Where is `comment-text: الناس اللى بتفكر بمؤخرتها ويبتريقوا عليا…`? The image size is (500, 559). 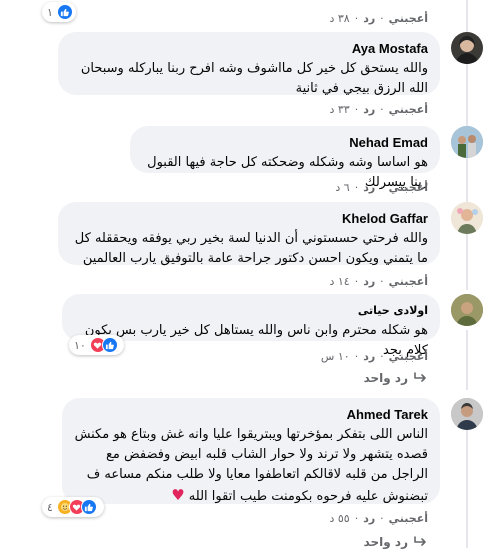
comment-text: الناس اللى بتفكر بمؤخرتها ويبتريقوا عليا… is located at coordinates (251, 466).